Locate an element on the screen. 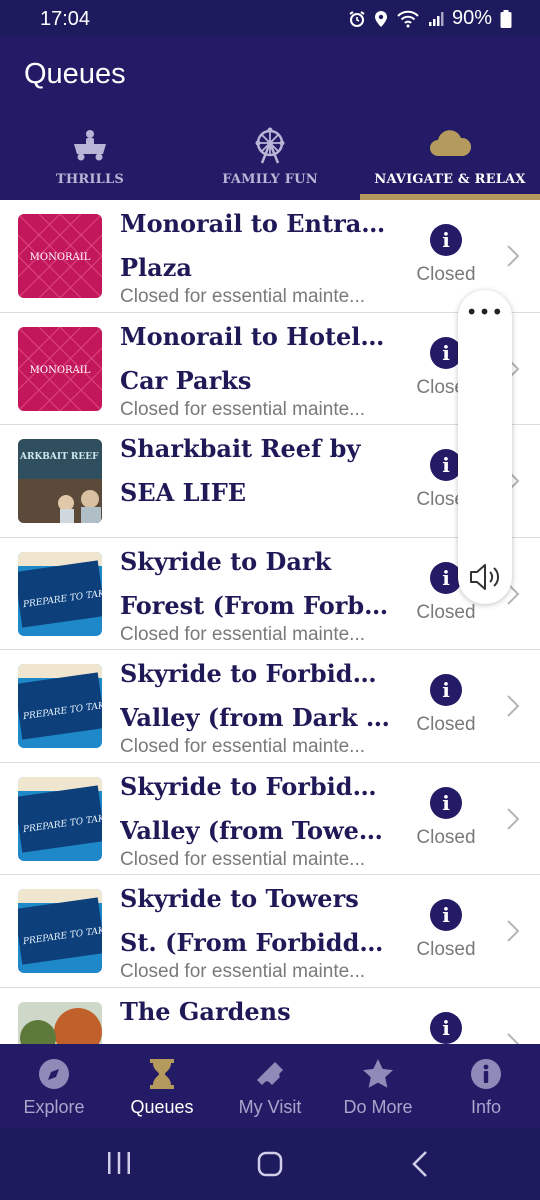 The height and width of the screenshot is (1200, 540). nav-my-visit: My Visit is located at coordinates (270, 1086).